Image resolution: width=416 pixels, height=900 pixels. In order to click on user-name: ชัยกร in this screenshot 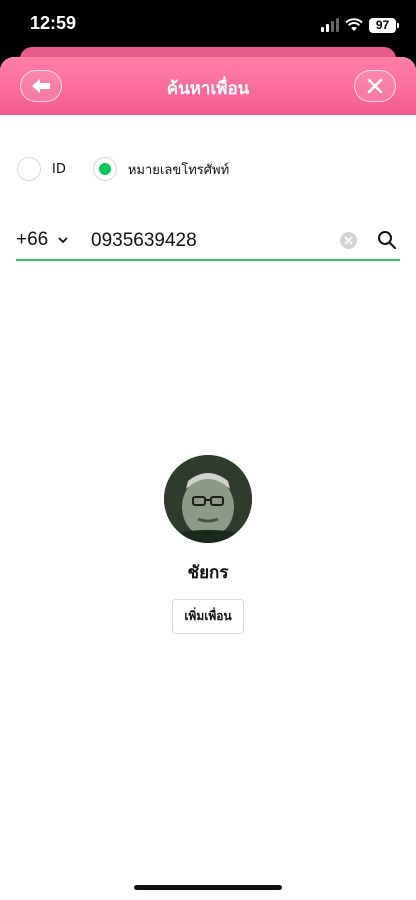, I will do `click(208, 573)`.